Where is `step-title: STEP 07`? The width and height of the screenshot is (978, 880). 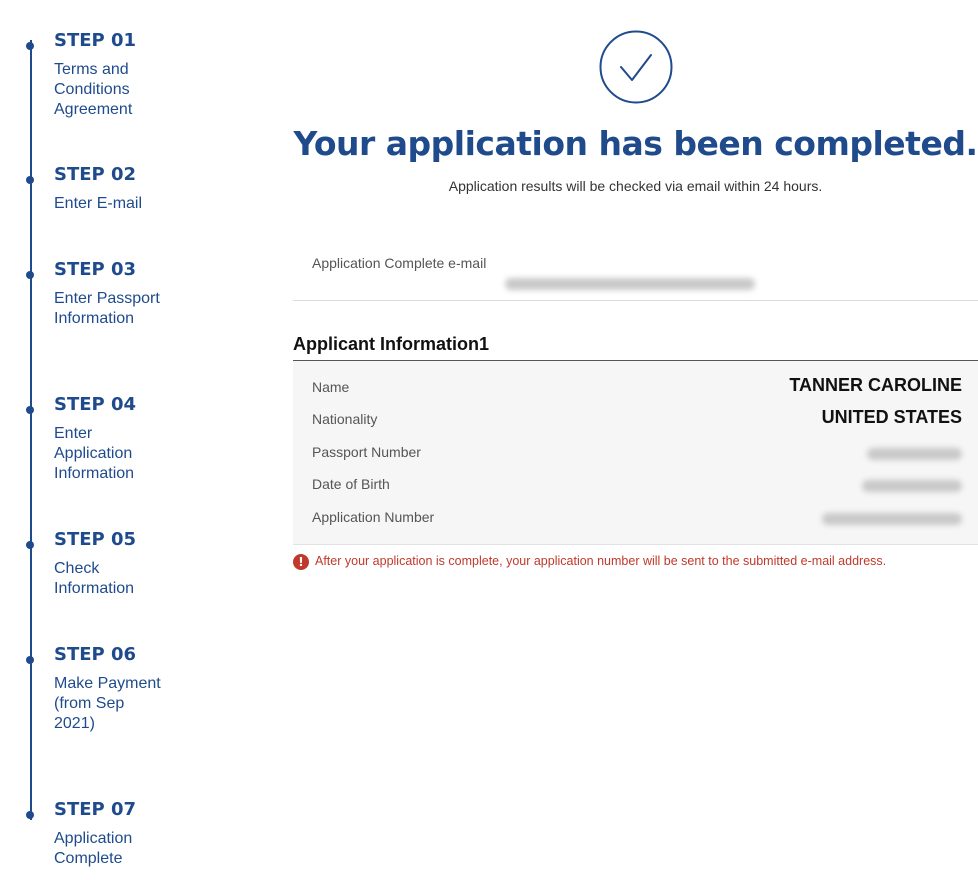 step-title: STEP 07 is located at coordinates (95, 809).